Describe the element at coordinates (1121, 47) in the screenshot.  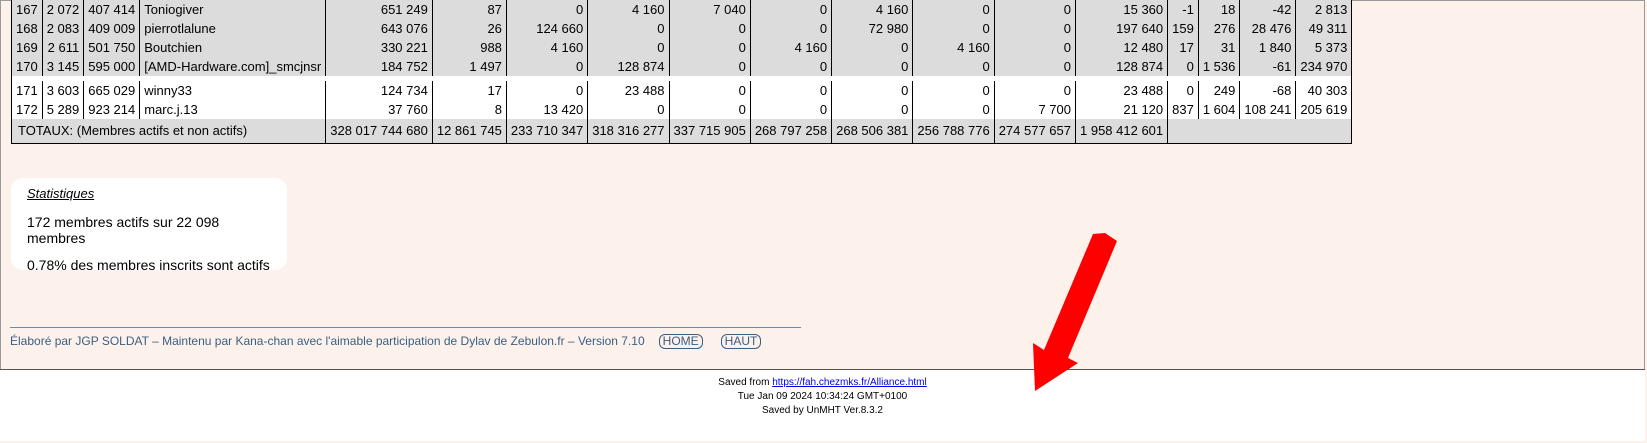
I see `table-cell: 12 480` at that location.